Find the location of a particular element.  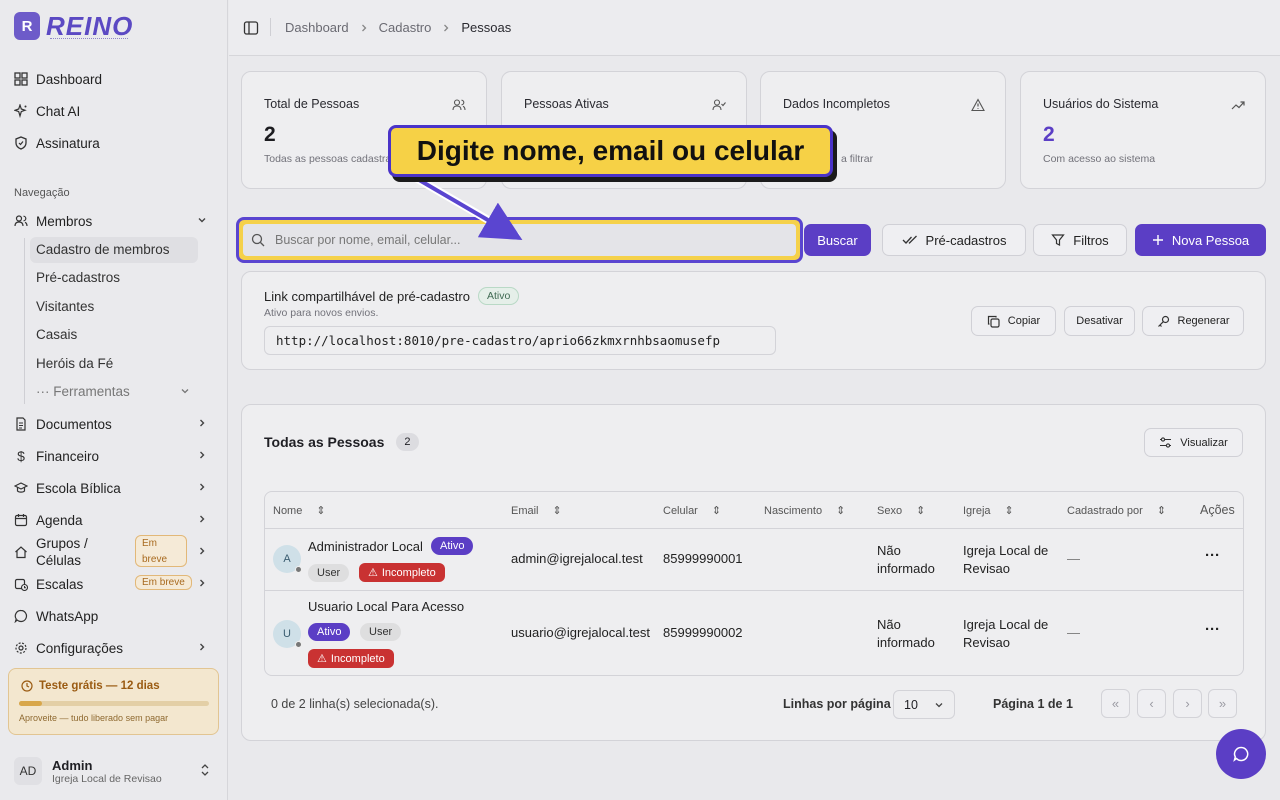

chat-bubble-icon is located at coordinates (1241, 754).